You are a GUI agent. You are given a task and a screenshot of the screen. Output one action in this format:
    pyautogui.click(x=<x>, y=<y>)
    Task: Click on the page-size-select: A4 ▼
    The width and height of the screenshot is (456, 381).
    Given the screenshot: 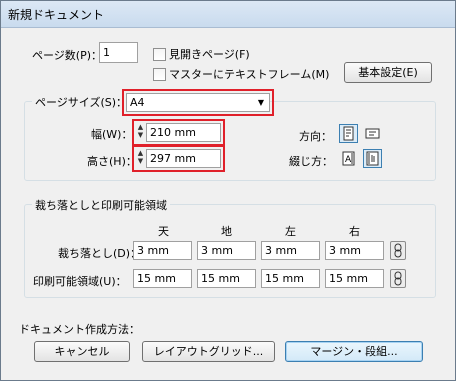 What is the action you would take?
    pyautogui.click(x=198, y=102)
    